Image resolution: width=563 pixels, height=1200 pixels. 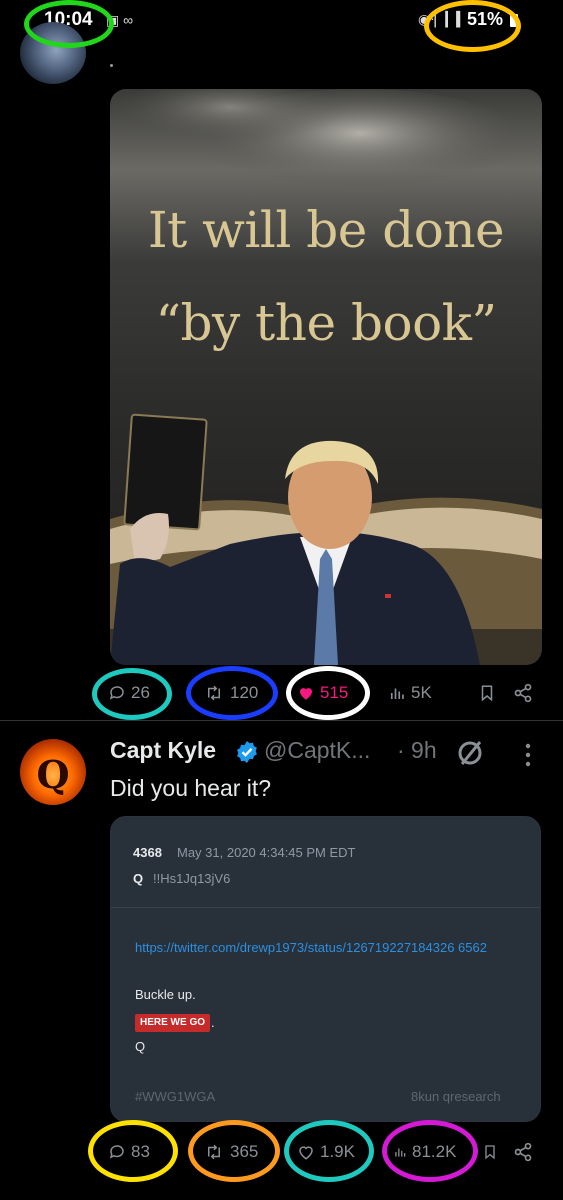 I want to click on grok-icon, so click(x=470, y=753).